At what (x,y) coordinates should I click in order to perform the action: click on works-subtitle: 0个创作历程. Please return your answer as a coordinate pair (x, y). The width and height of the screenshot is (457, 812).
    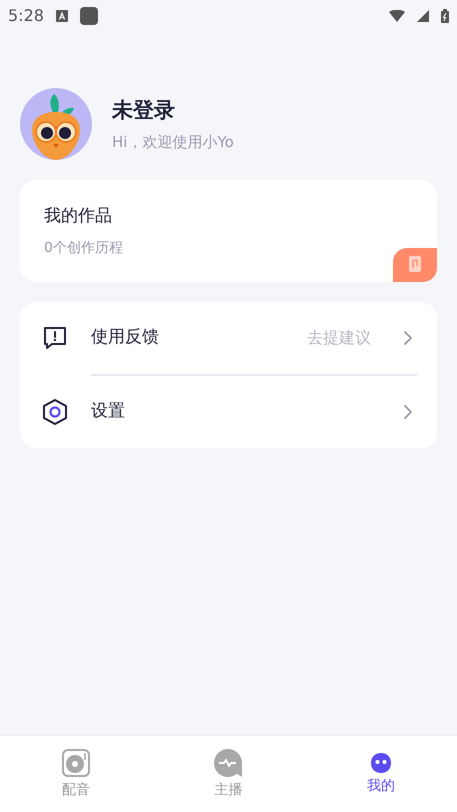
    Looking at the image, I should click on (84, 248).